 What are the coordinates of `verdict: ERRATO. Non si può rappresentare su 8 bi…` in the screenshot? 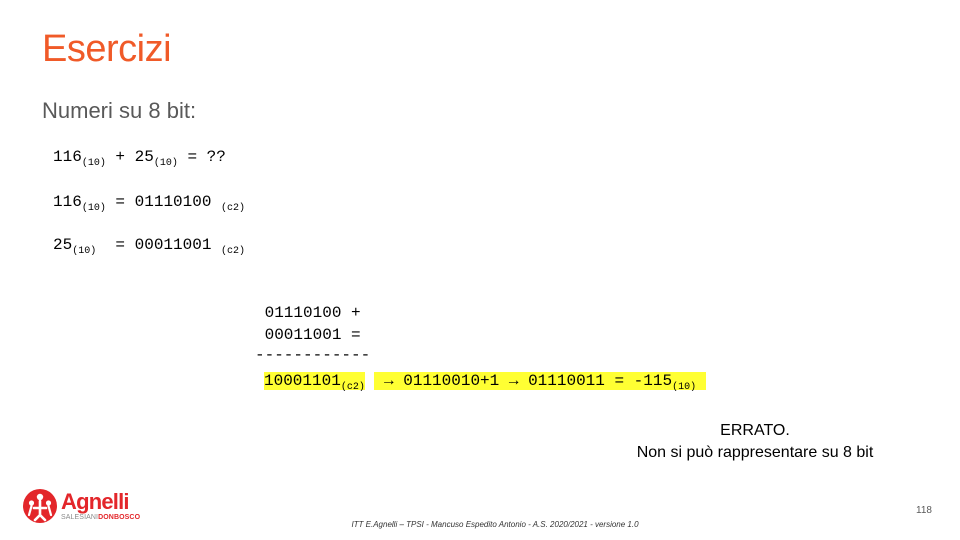 It's located at (755, 442).